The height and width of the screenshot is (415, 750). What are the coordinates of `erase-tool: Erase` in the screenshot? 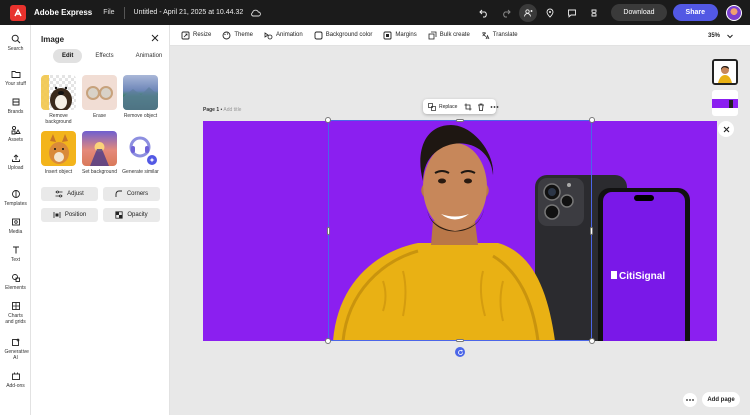 It's located at (99, 97).